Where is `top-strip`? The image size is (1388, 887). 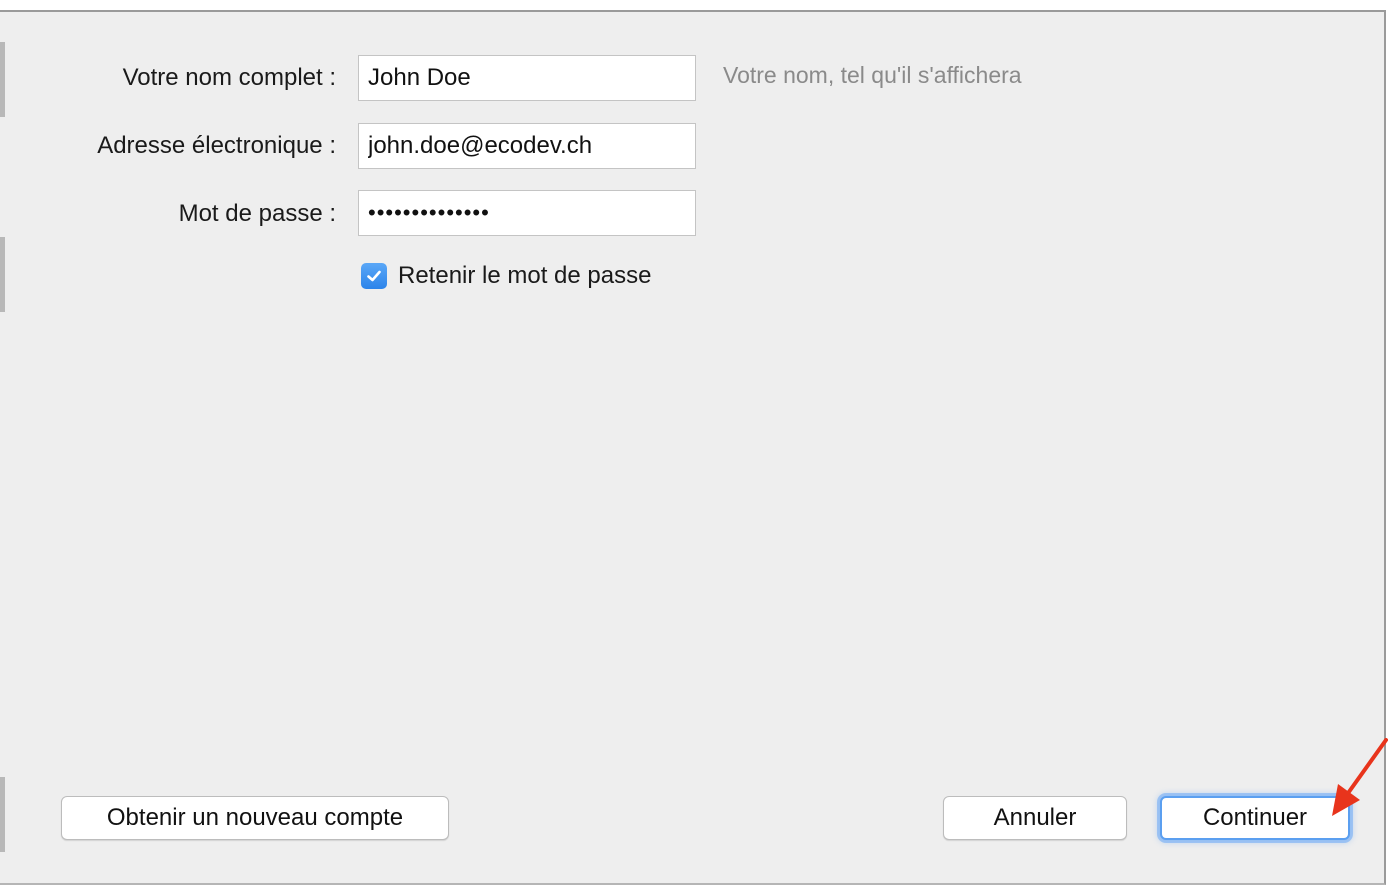
top-strip is located at coordinates (694, 5).